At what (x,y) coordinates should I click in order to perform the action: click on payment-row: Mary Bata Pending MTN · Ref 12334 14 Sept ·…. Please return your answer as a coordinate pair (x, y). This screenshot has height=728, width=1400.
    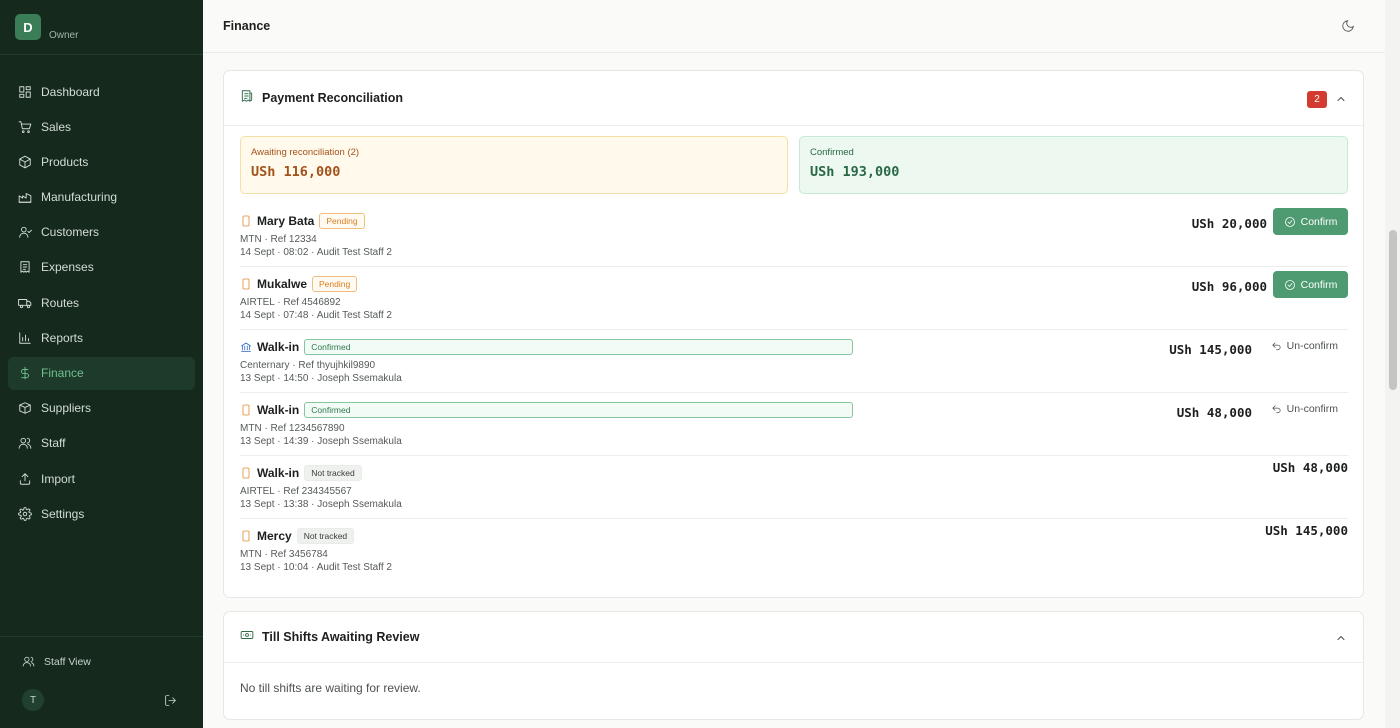
    Looking at the image, I should click on (794, 235).